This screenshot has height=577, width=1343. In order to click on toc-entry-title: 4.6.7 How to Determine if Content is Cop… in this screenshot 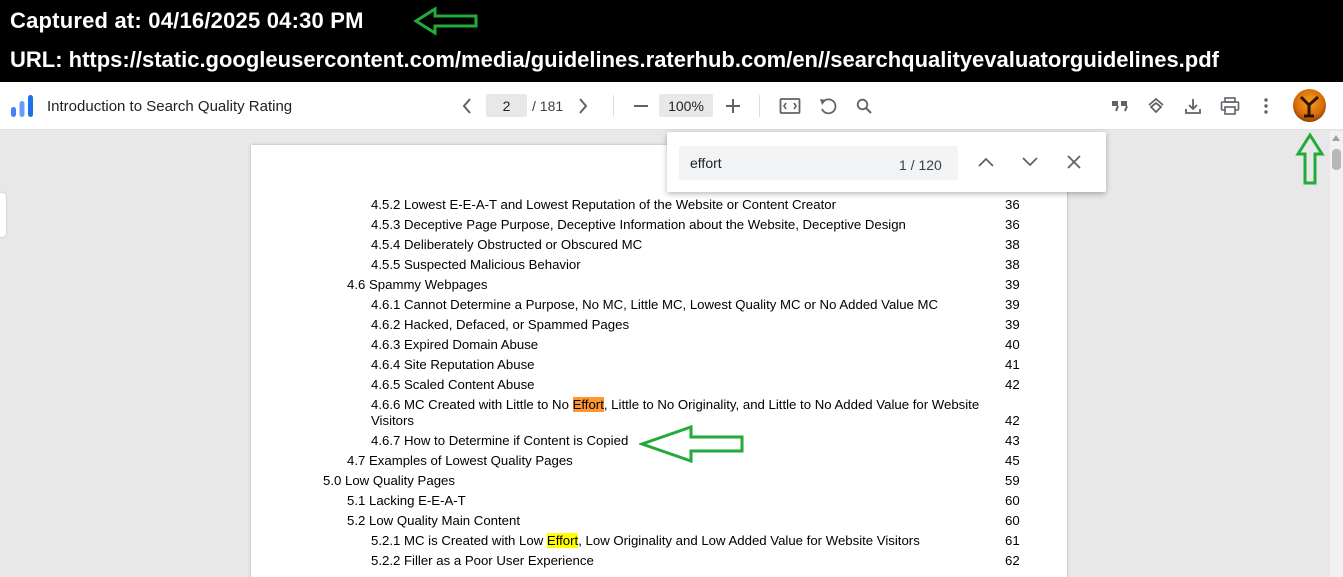, I will do `click(500, 440)`.